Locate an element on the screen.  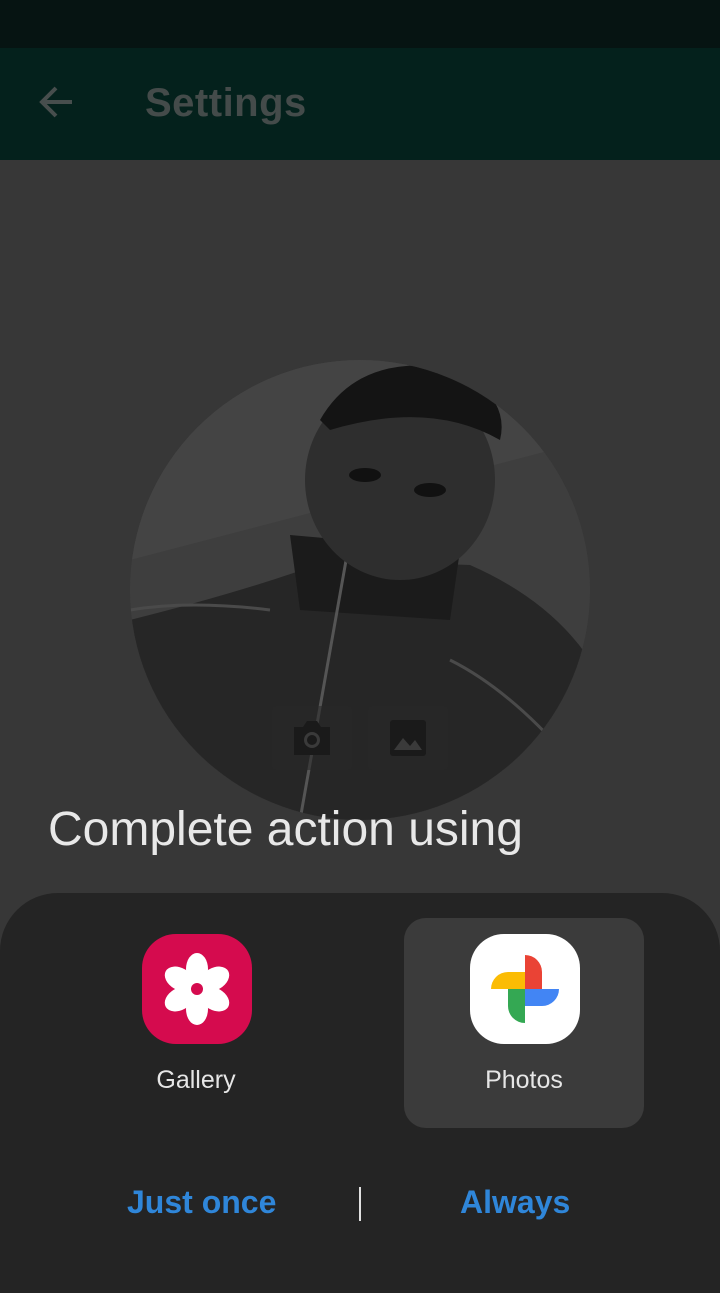
camera-icon is located at coordinates (312, 738).